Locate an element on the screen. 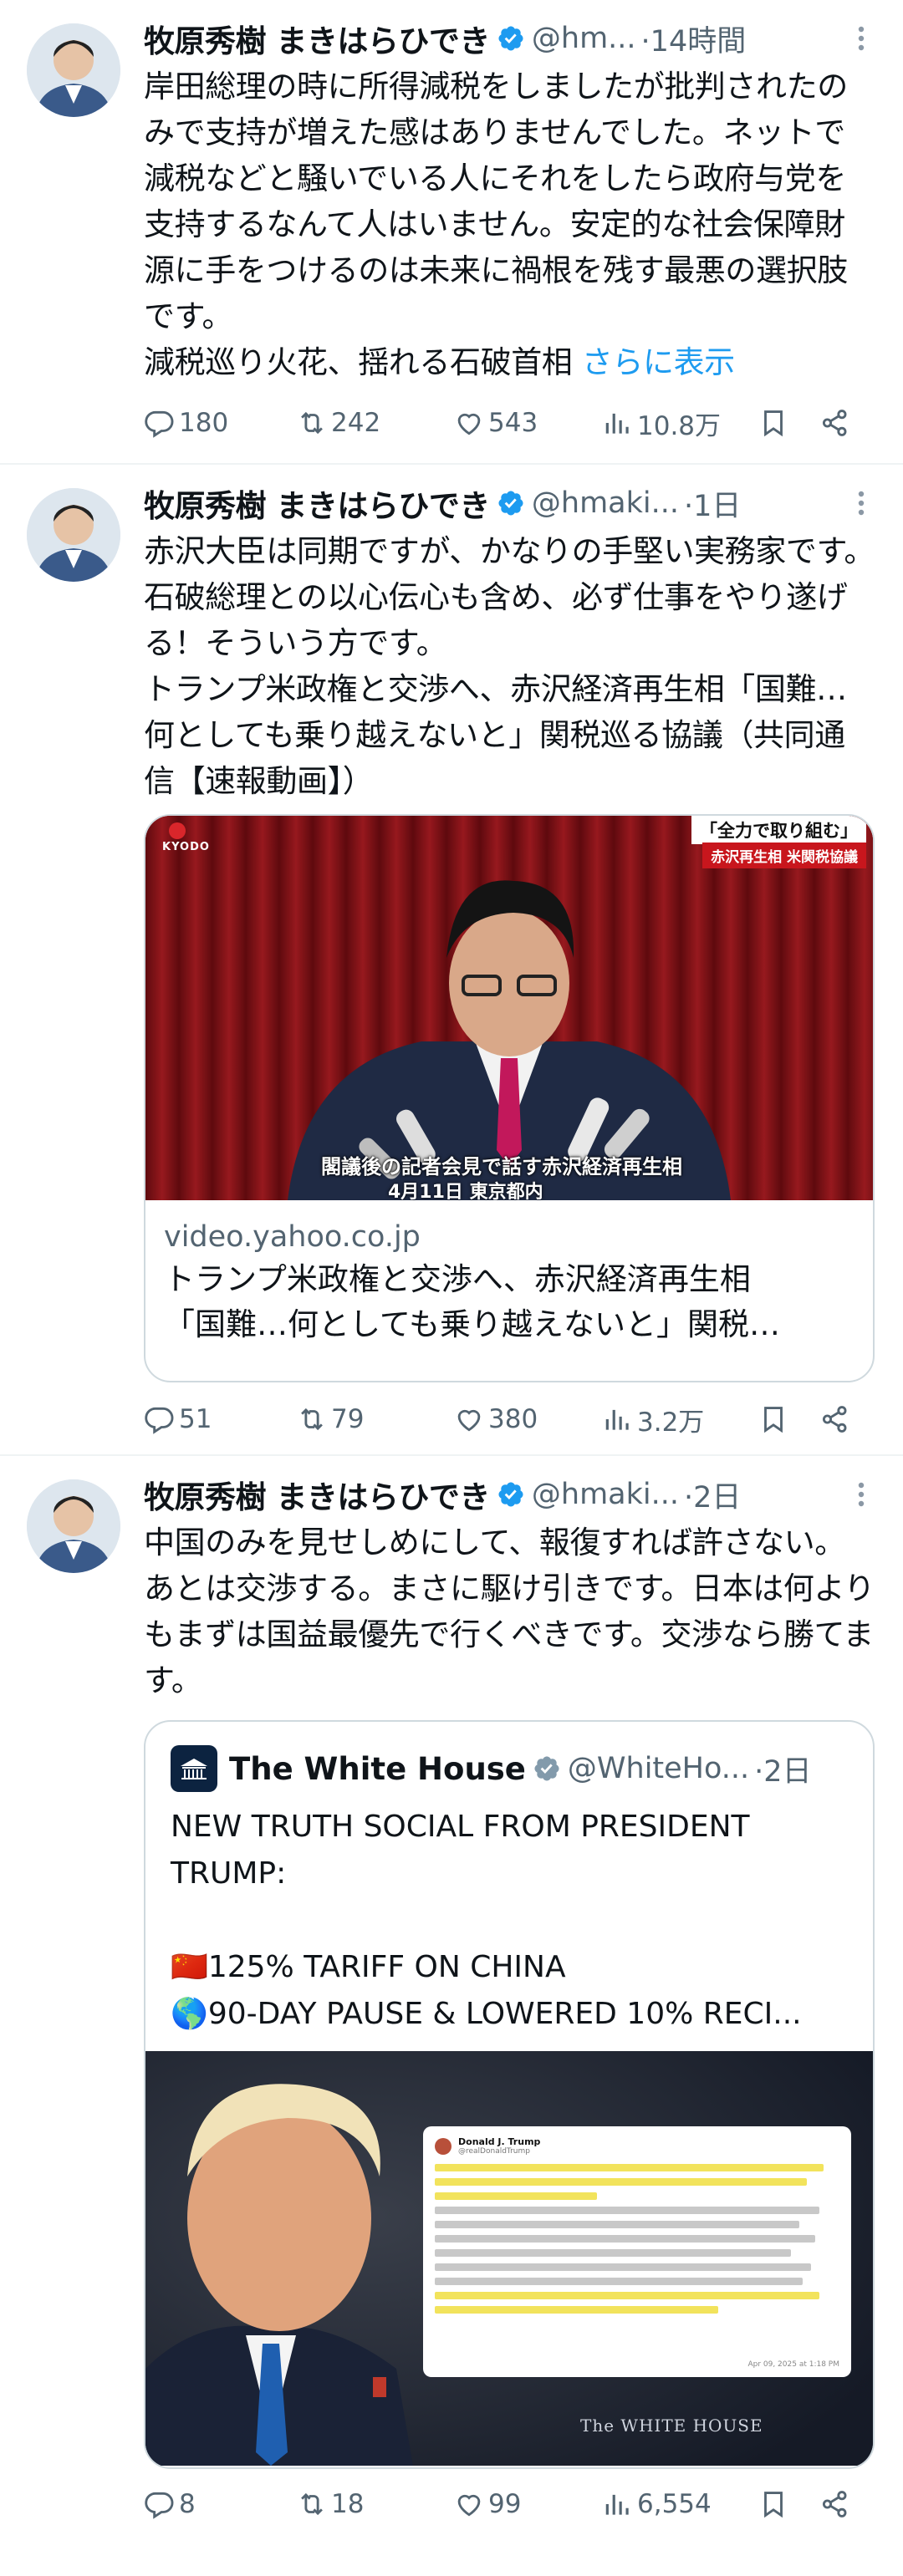  video-caption: 閣議後の記者会見で話す赤沢経済再生相 is located at coordinates (502, 1167).